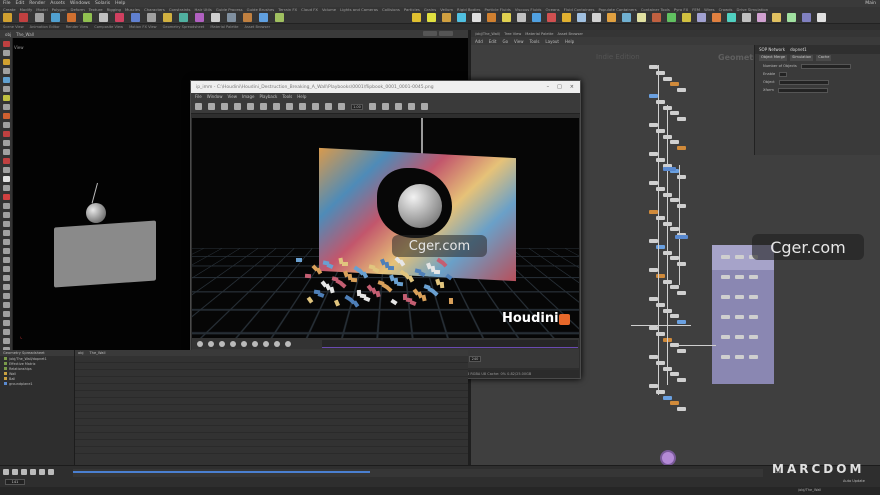  Describe the element at coordinates (13, 27) in the screenshot. I see `pane-tab: Scene View` at that location.